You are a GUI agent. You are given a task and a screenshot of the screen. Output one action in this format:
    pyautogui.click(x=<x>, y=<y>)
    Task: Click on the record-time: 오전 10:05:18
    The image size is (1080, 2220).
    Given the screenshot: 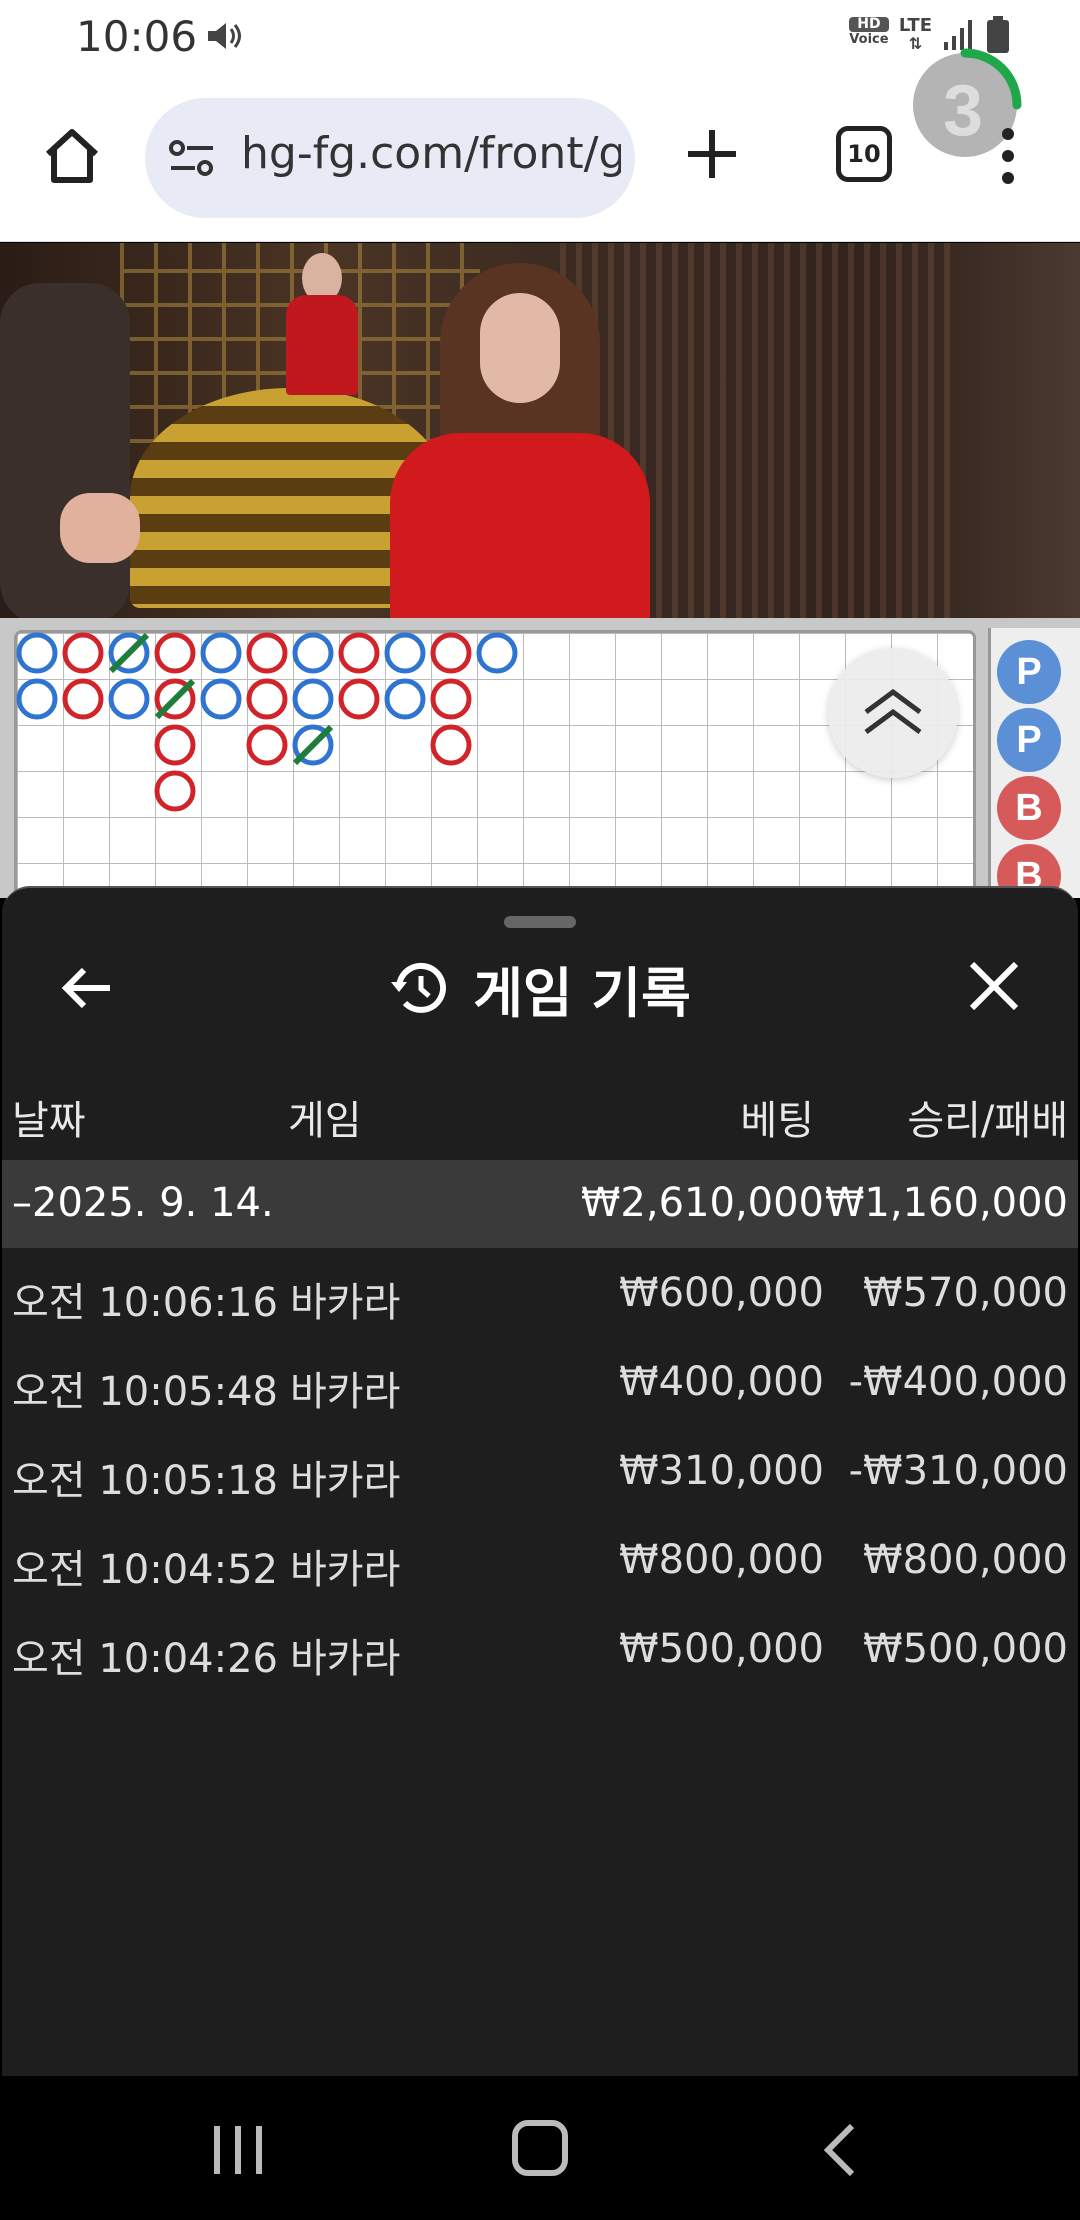 What is the action you would take?
    pyautogui.click(x=145, y=1481)
    